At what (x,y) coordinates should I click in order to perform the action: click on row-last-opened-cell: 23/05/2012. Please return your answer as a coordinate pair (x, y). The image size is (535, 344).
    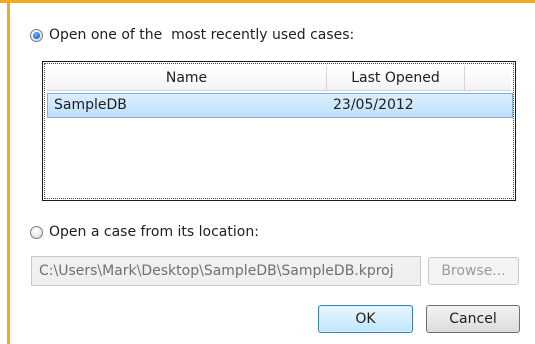
    Looking at the image, I should click on (373, 105).